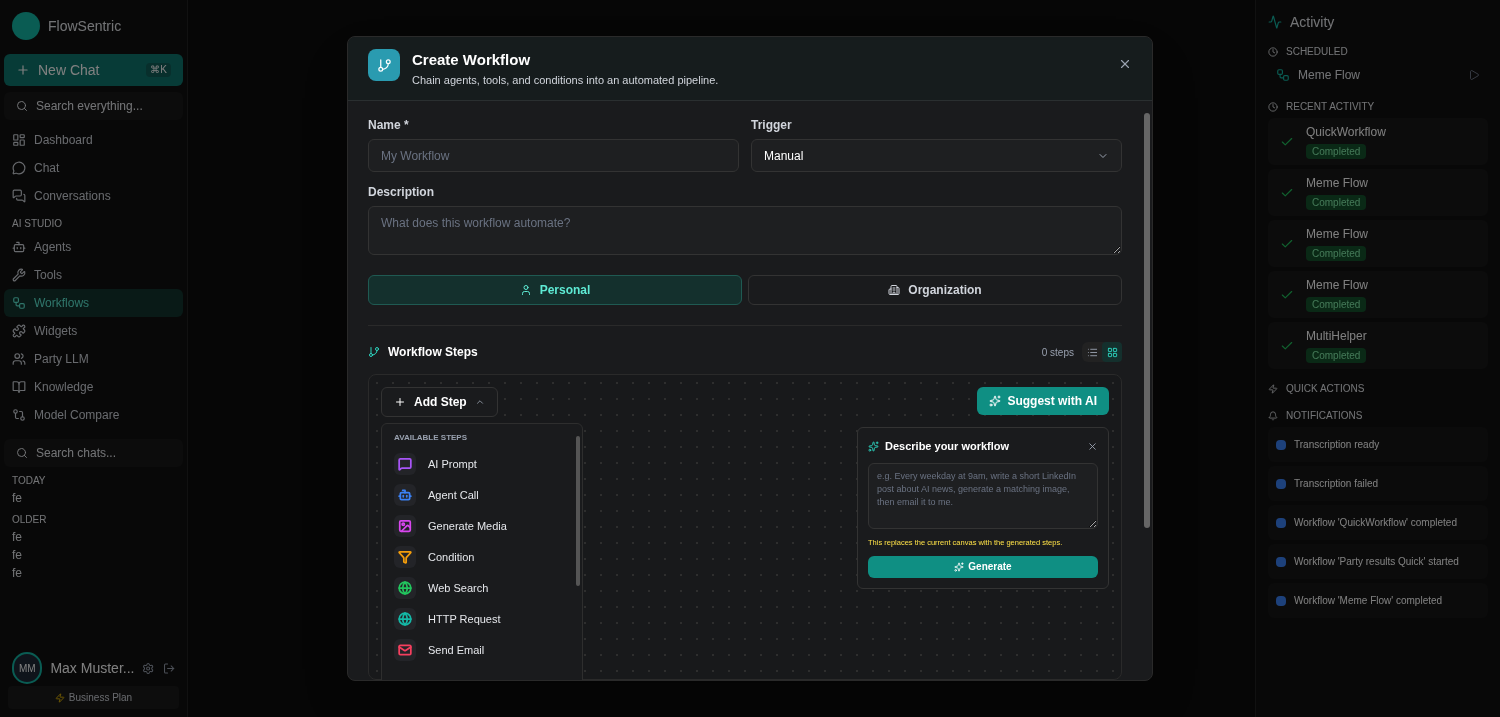  Describe the element at coordinates (93, 331) in the screenshot. I see `nav-item: Widgets` at that location.